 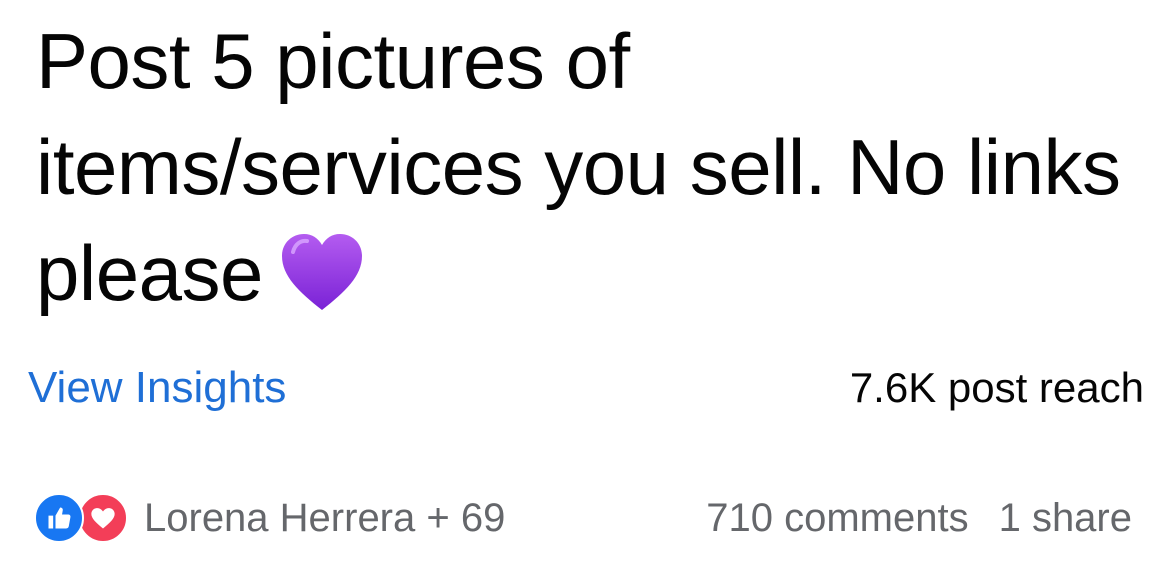 I want to click on post-footer: Lorena Herrera + 69 710 comments 1 share, so click(x=583, y=518).